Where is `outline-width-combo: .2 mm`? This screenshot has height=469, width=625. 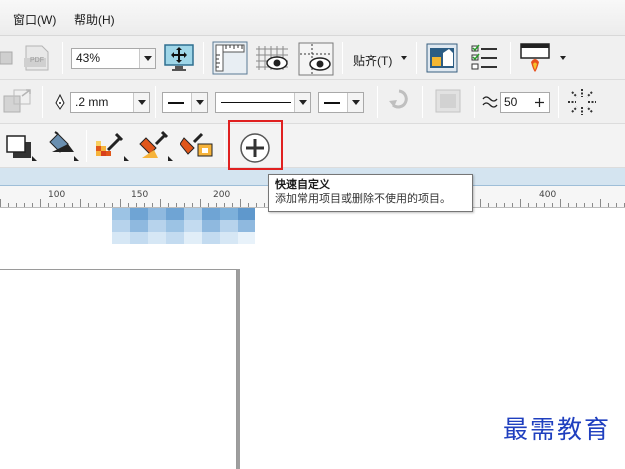 outline-width-combo: .2 mm is located at coordinates (110, 102).